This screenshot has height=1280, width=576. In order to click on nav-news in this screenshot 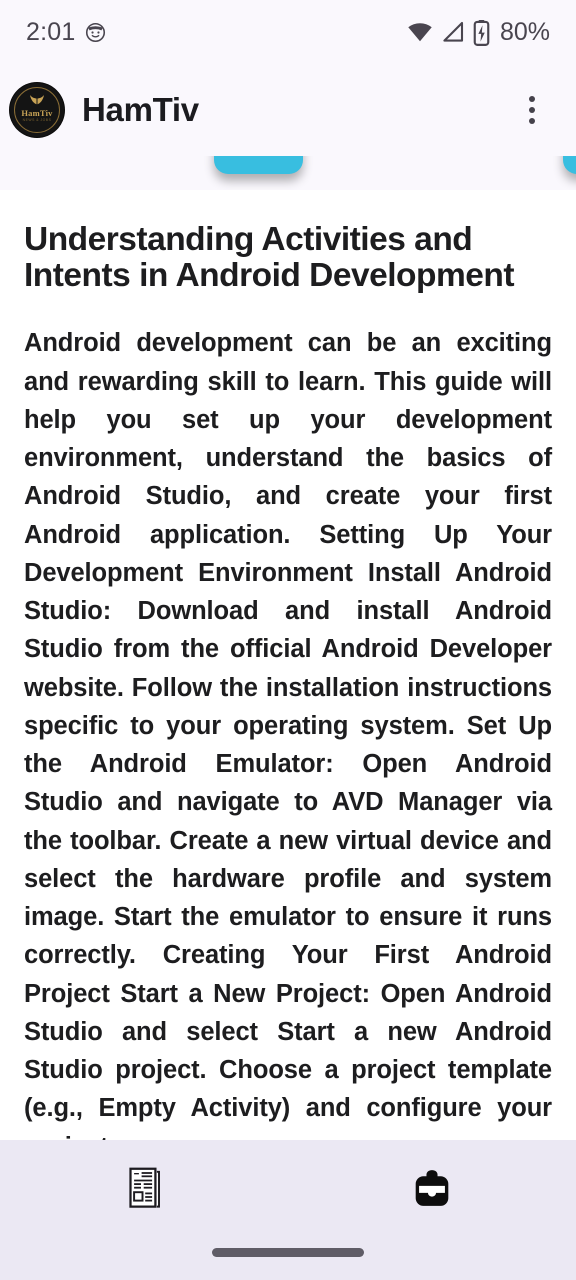, I will do `click(144, 1188)`.